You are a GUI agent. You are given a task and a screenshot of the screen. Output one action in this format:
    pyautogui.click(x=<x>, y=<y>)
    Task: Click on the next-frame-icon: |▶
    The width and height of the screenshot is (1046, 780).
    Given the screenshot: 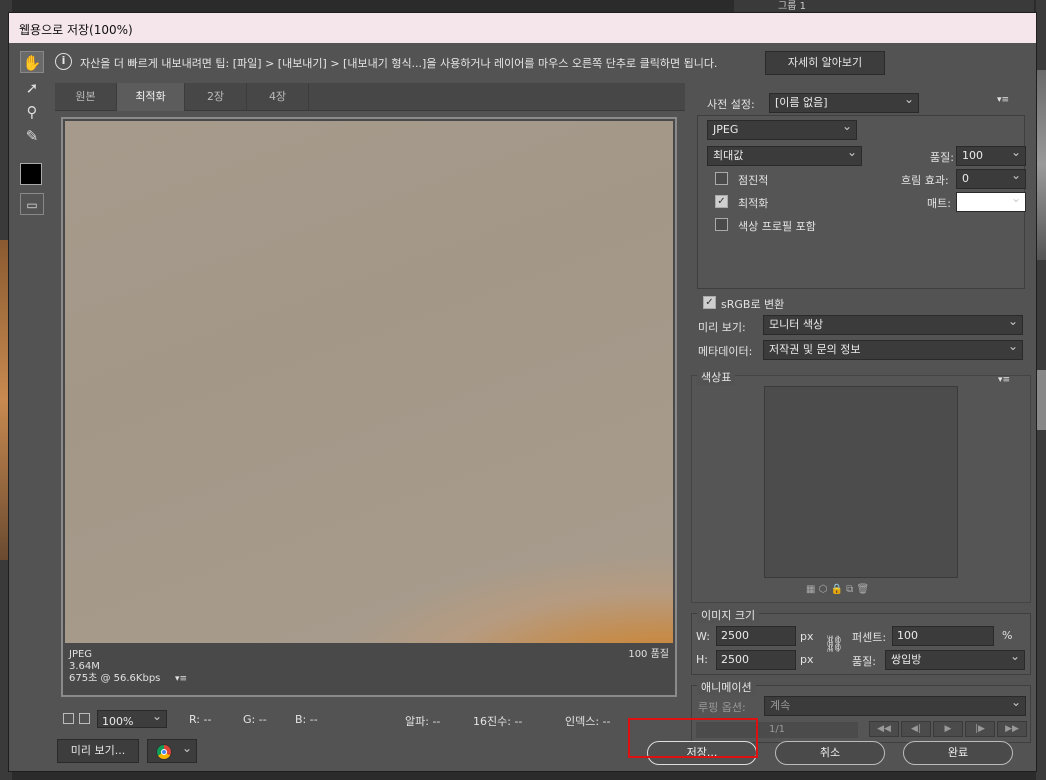 What is the action you would take?
    pyautogui.click(x=980, y=729)
    